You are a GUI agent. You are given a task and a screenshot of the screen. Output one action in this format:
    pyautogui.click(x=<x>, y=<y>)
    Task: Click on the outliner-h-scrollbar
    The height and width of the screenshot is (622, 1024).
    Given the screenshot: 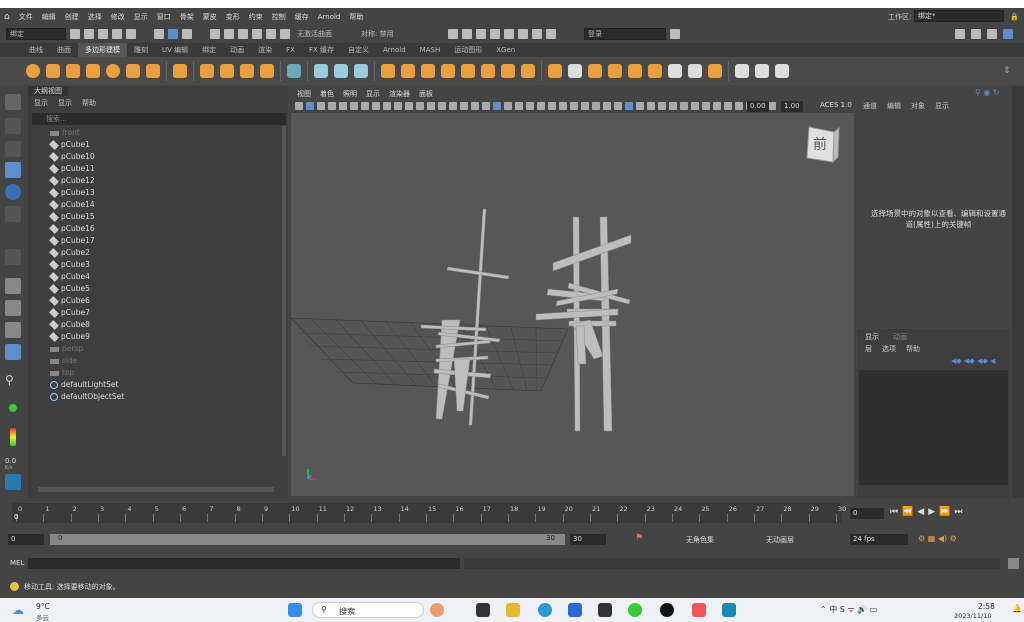 What is the action you would take?
    pyautogui.click(x=156, y=489)
    